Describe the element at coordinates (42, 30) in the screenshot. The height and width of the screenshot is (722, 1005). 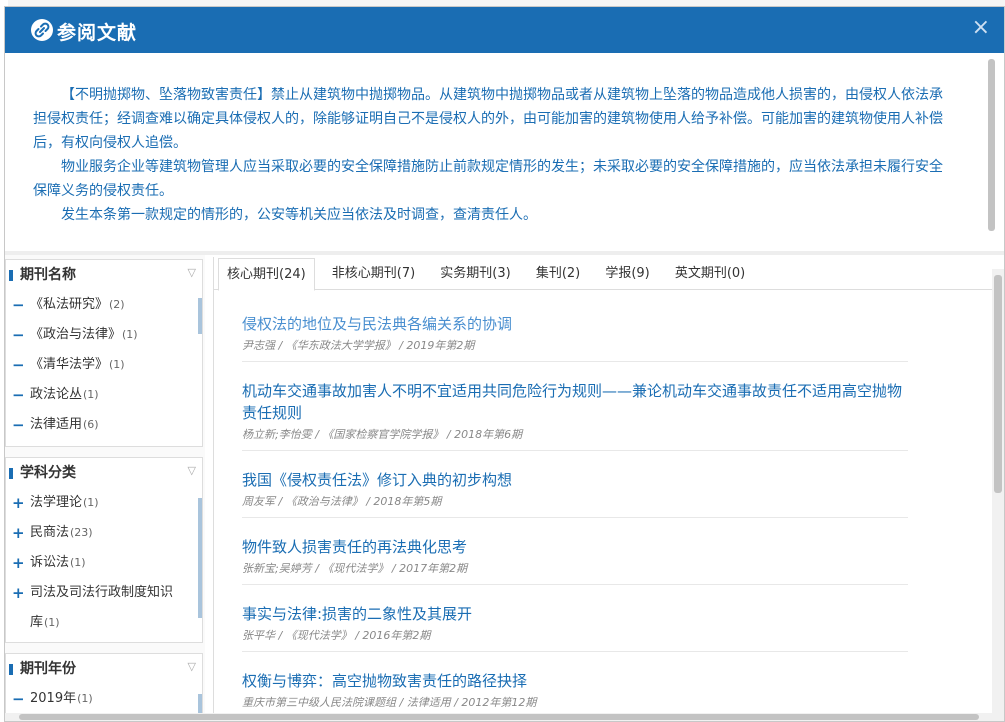
I see `link-icon` at that location.